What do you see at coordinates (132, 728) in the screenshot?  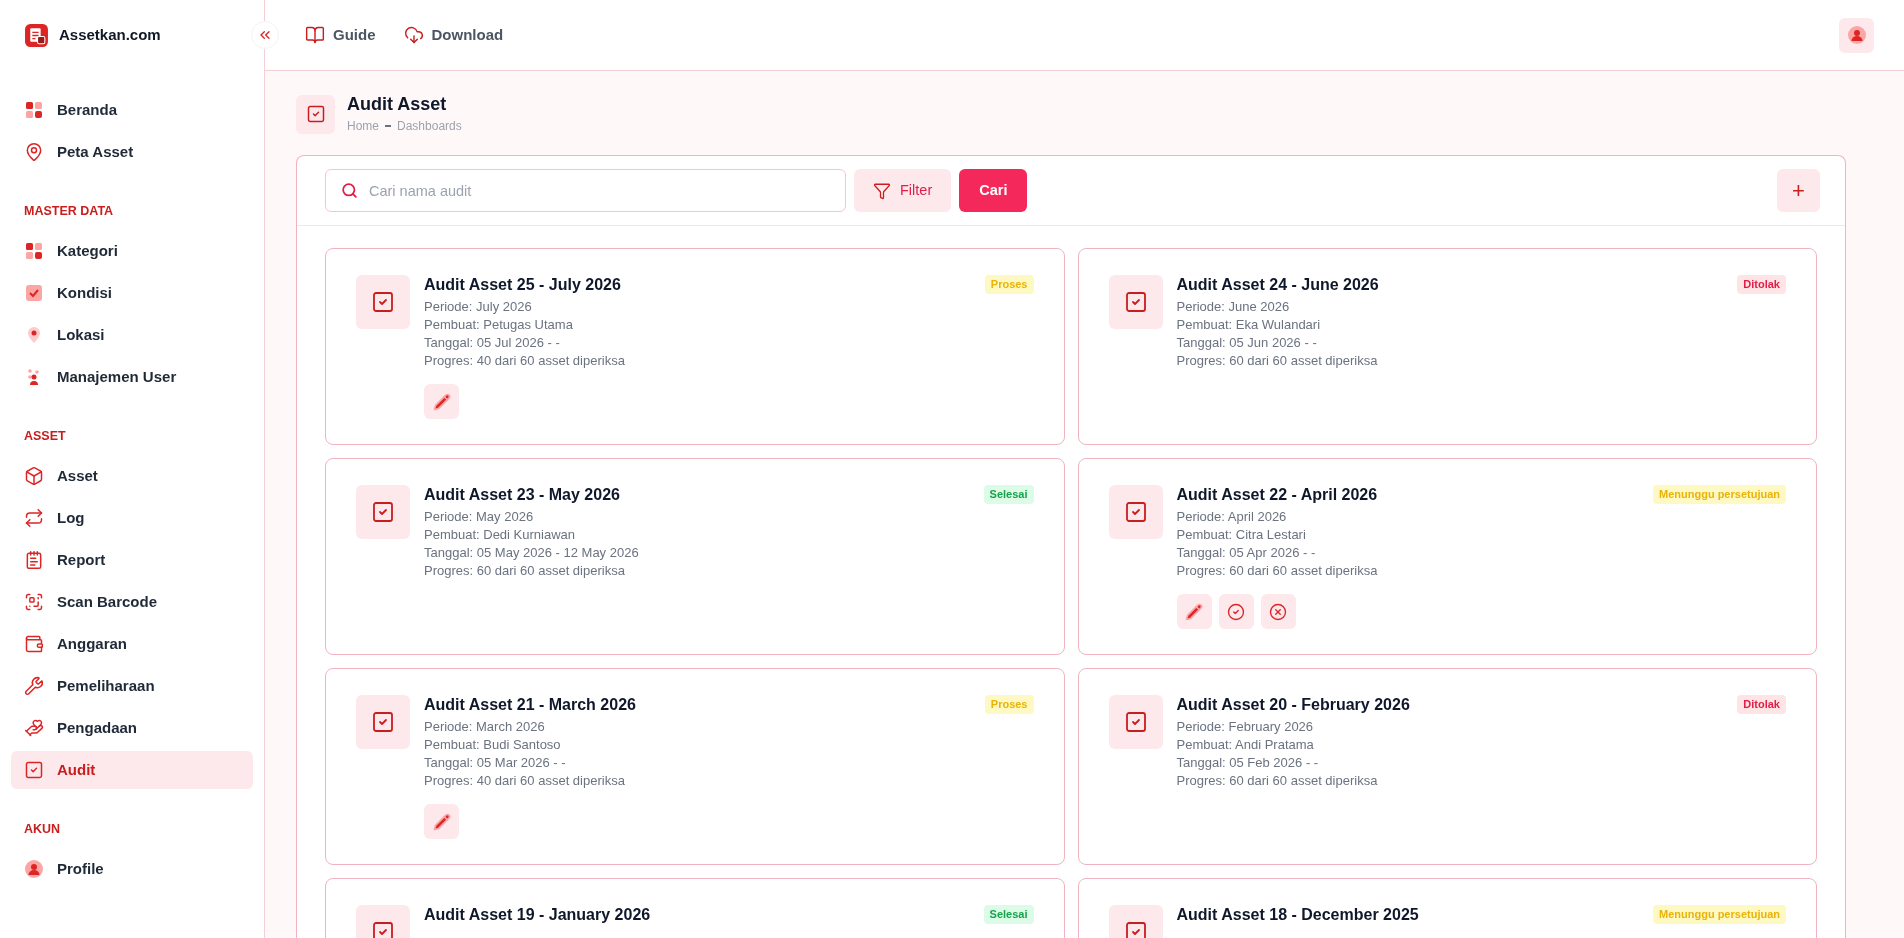 I see `sidebar-item: Pengadaan` at bounding box center [132, 728].